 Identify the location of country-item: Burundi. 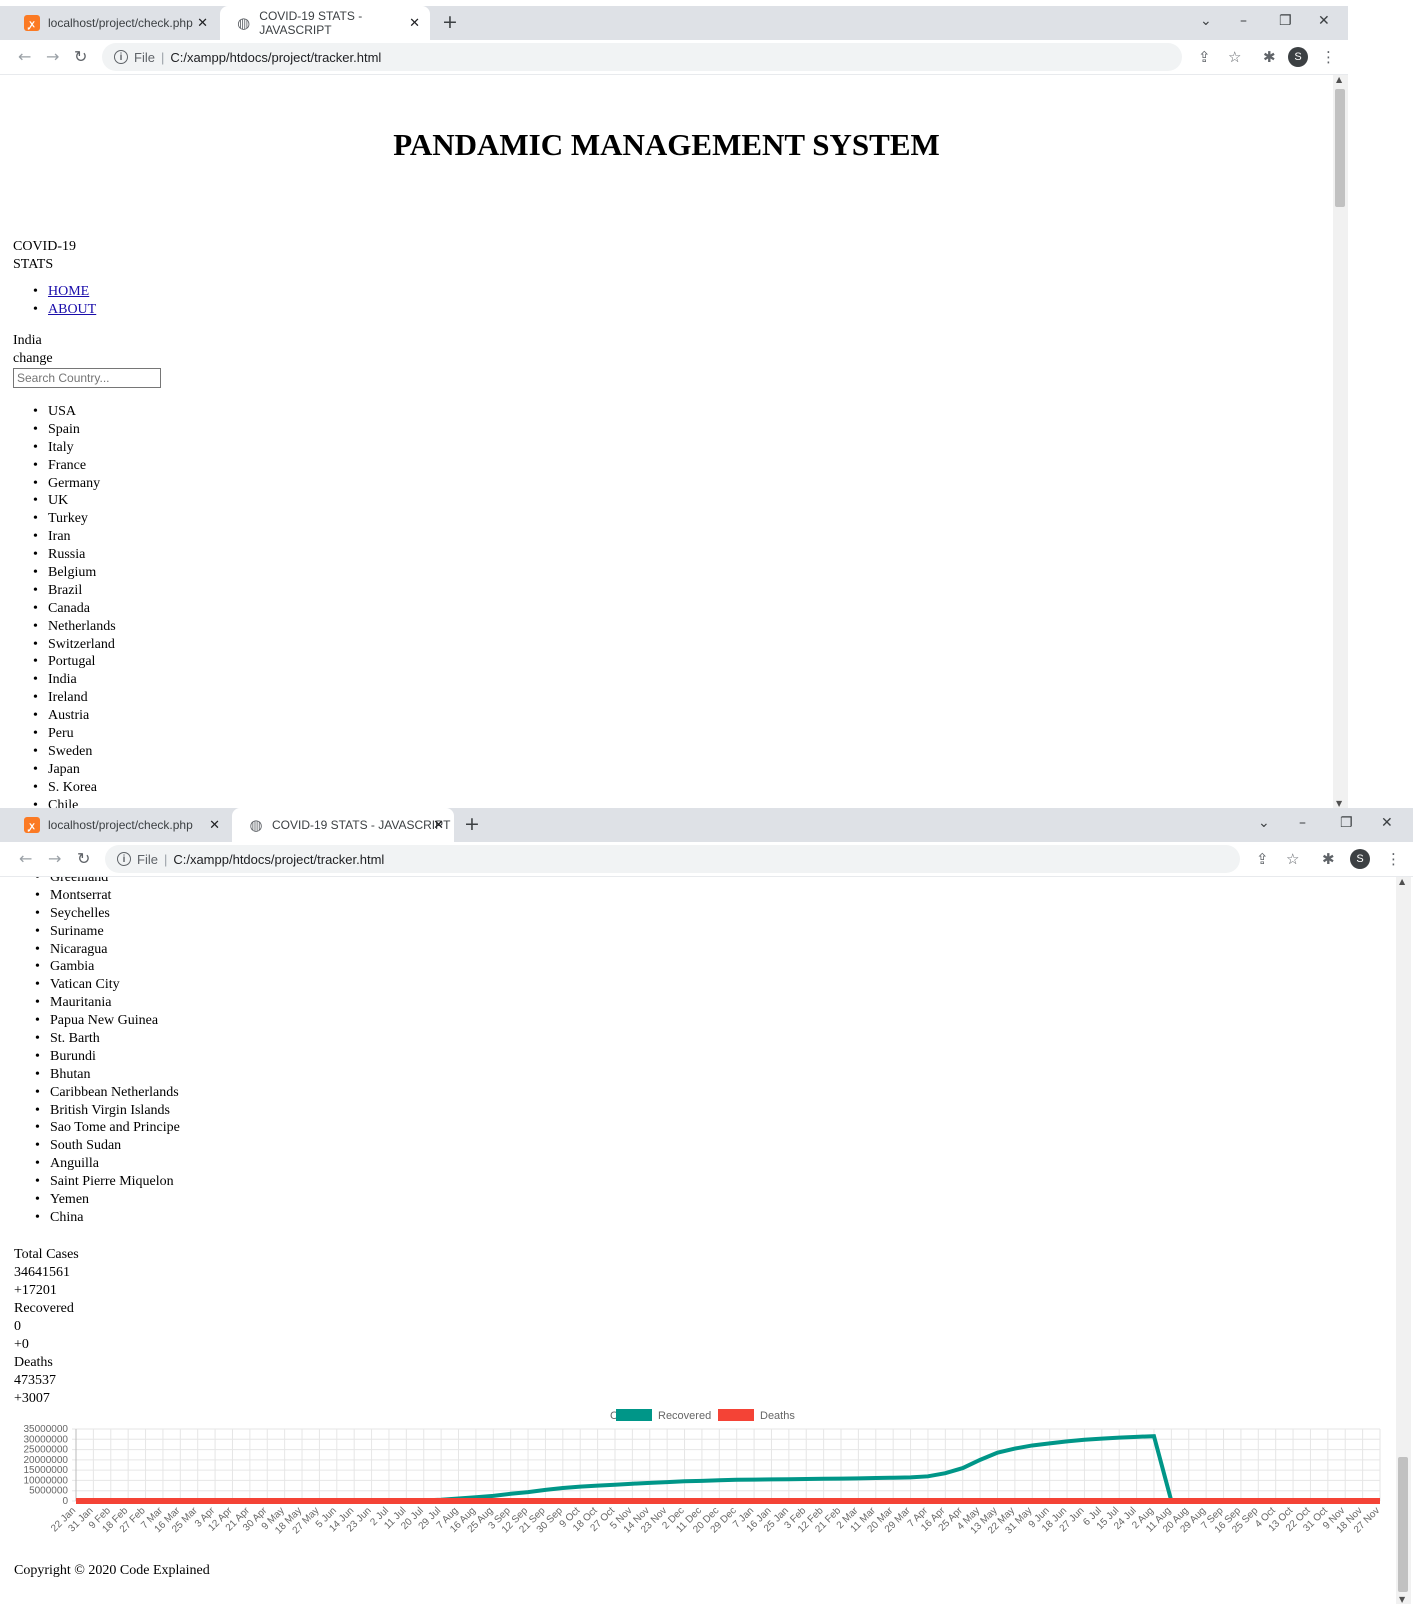
(97, 1057).